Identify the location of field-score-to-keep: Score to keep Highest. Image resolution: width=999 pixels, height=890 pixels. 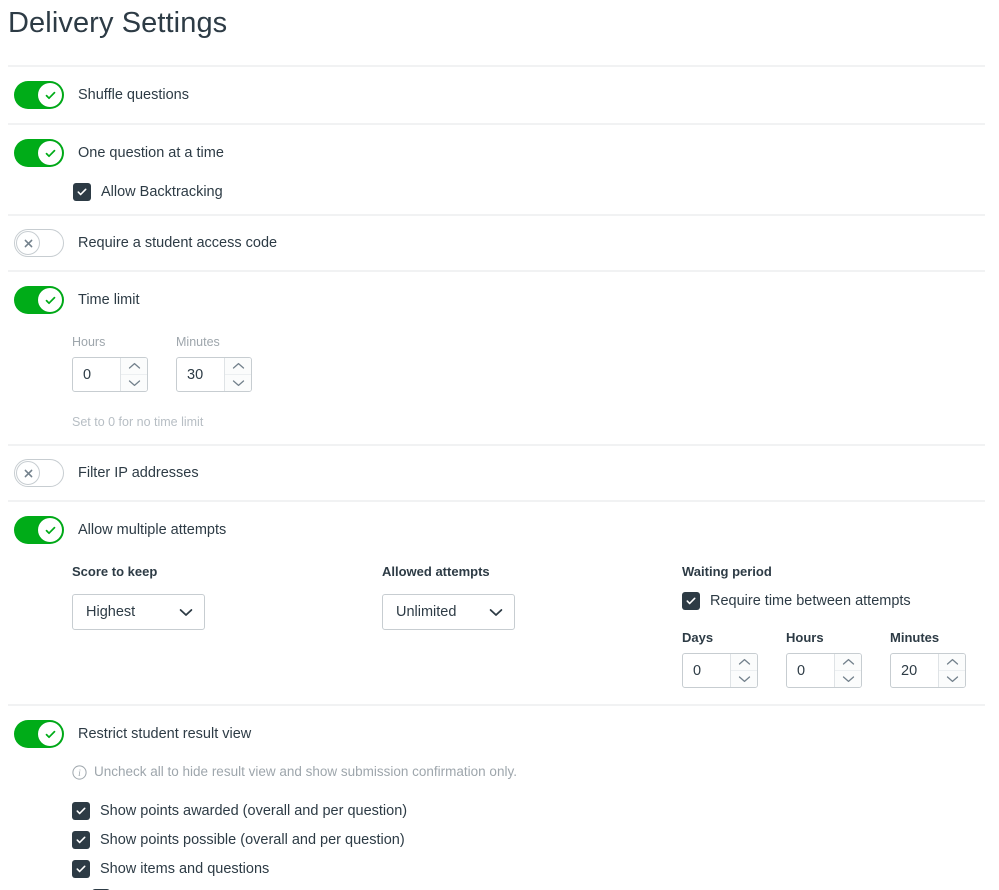
(227, 626).